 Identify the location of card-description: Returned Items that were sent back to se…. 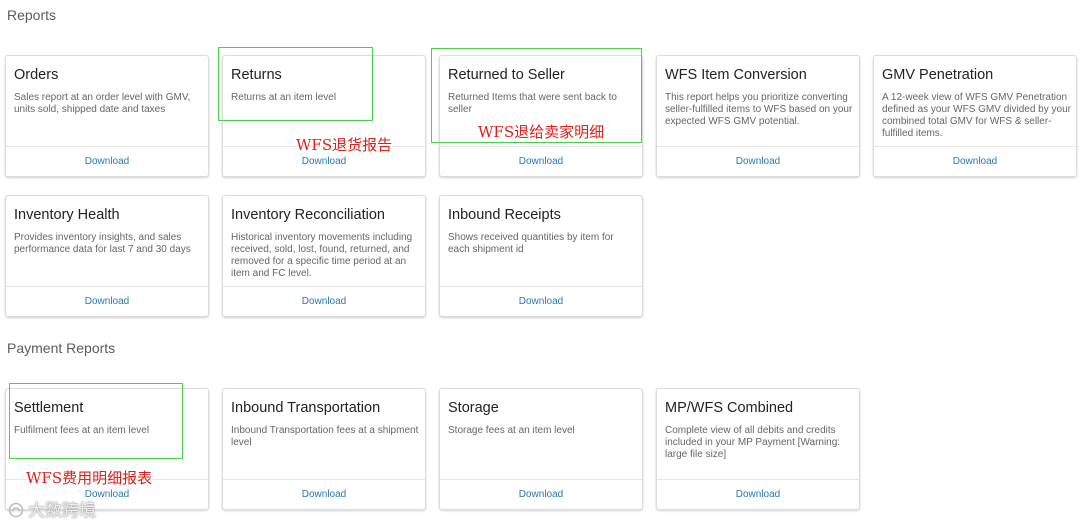
(532, 103).